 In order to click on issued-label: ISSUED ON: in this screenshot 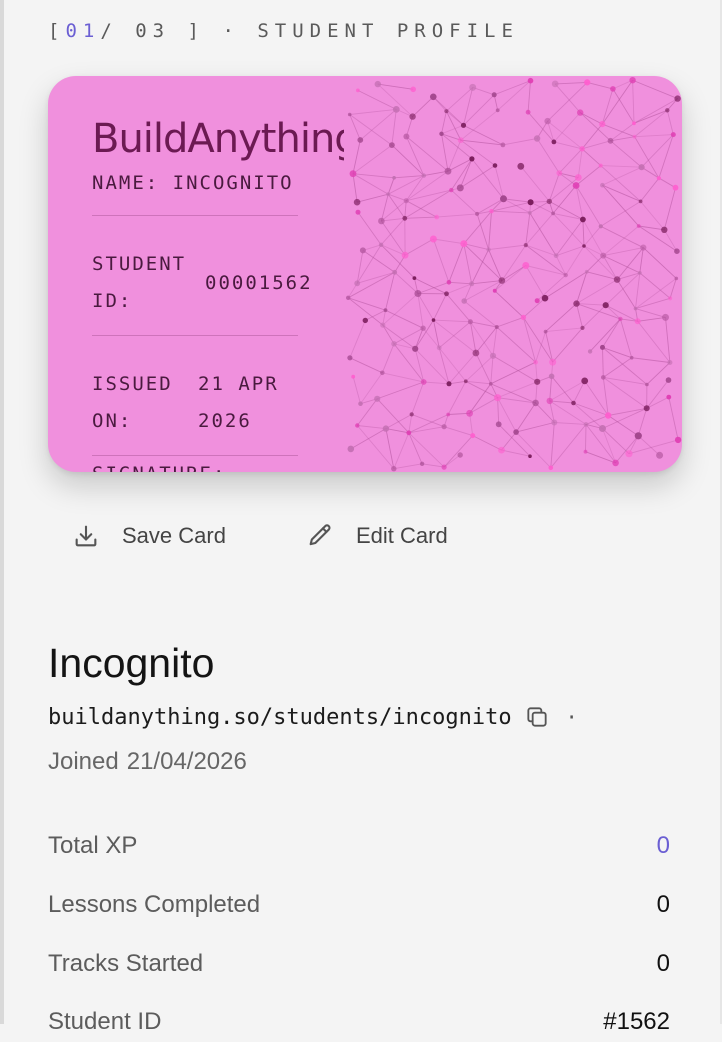, I will do `click(142, 403)`.